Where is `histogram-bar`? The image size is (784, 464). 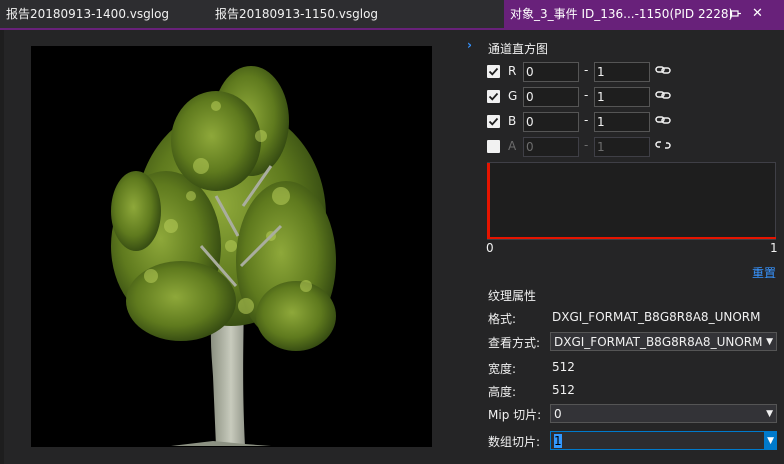 histogram-bar is located at coordinates (488, 200).